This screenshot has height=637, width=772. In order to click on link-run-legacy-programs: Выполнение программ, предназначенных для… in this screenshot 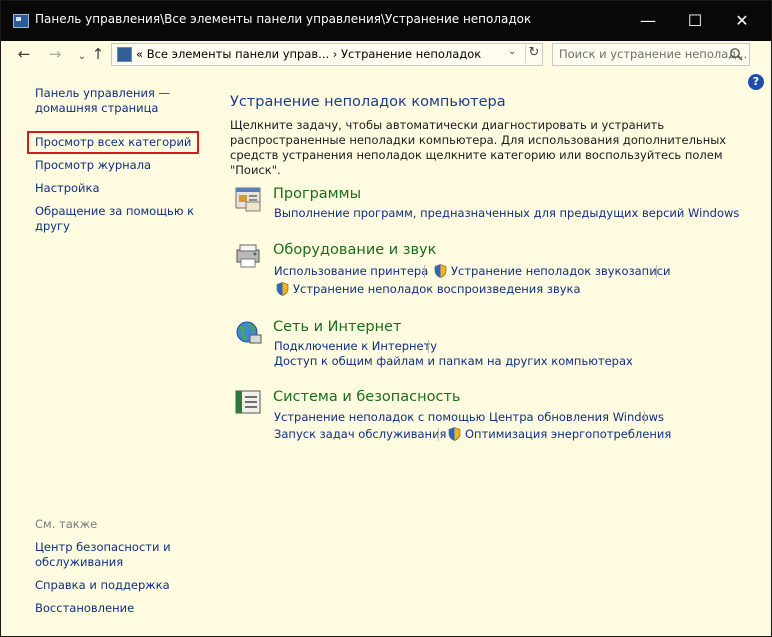, I will do `click(506, 213)`.